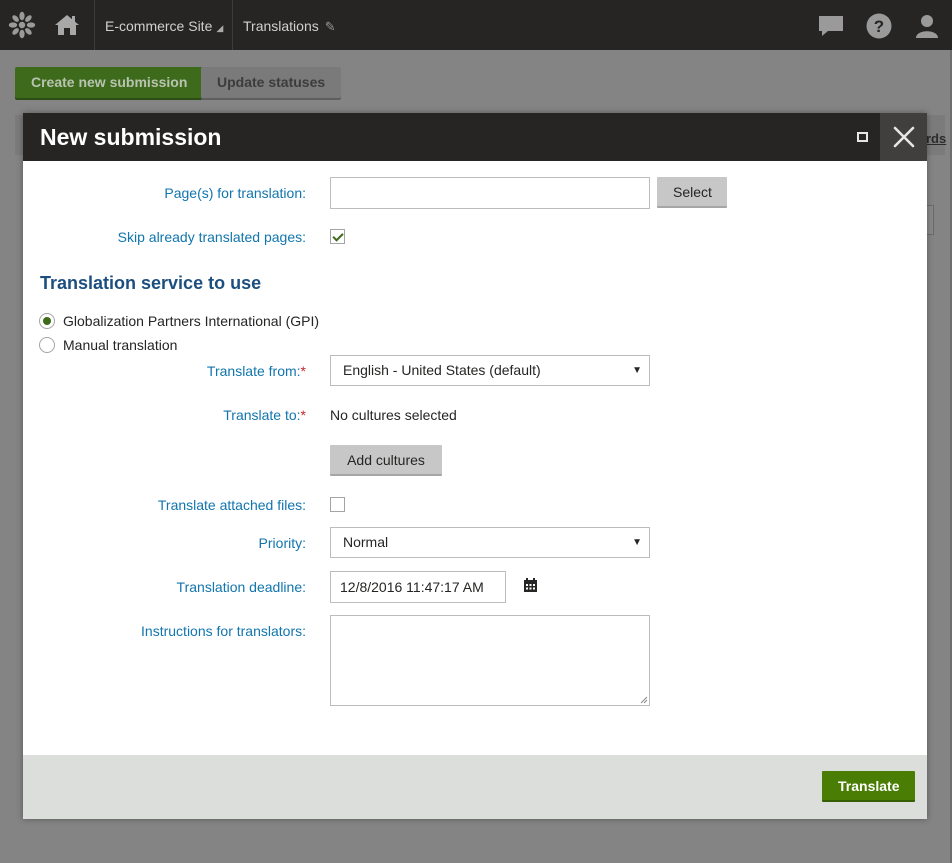 This screenshot has width=952, height=863. Describe the element at coordinates (282, 543) in the screenshot. I see `priority-label: Priority:` at that location.